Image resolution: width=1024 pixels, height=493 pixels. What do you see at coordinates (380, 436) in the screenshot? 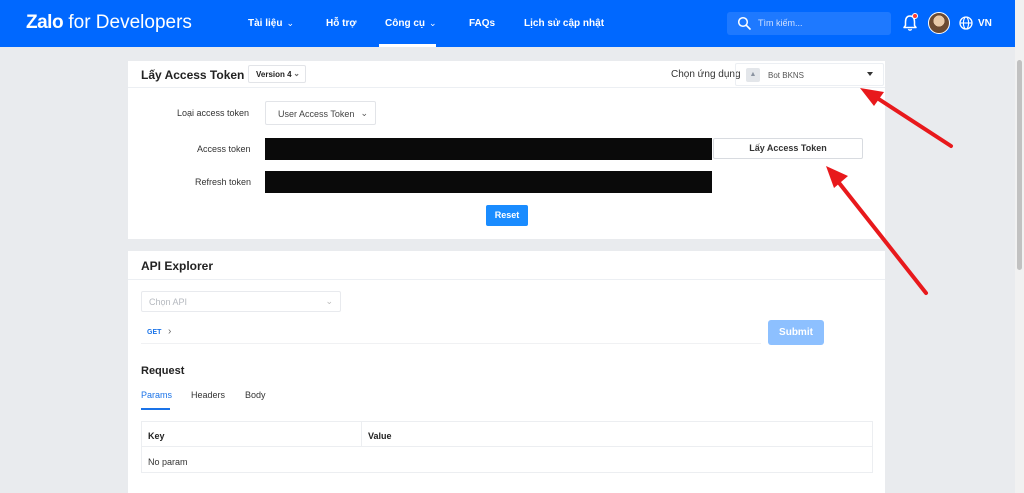
I see `column-header-value: Value` at bounding box center [380, 436].